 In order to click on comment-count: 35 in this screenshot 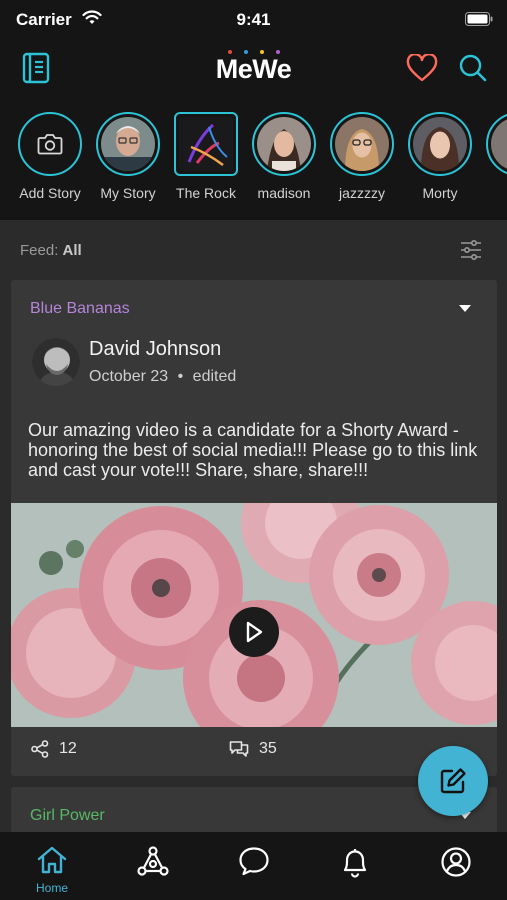, I will do `click(268, 748)`.